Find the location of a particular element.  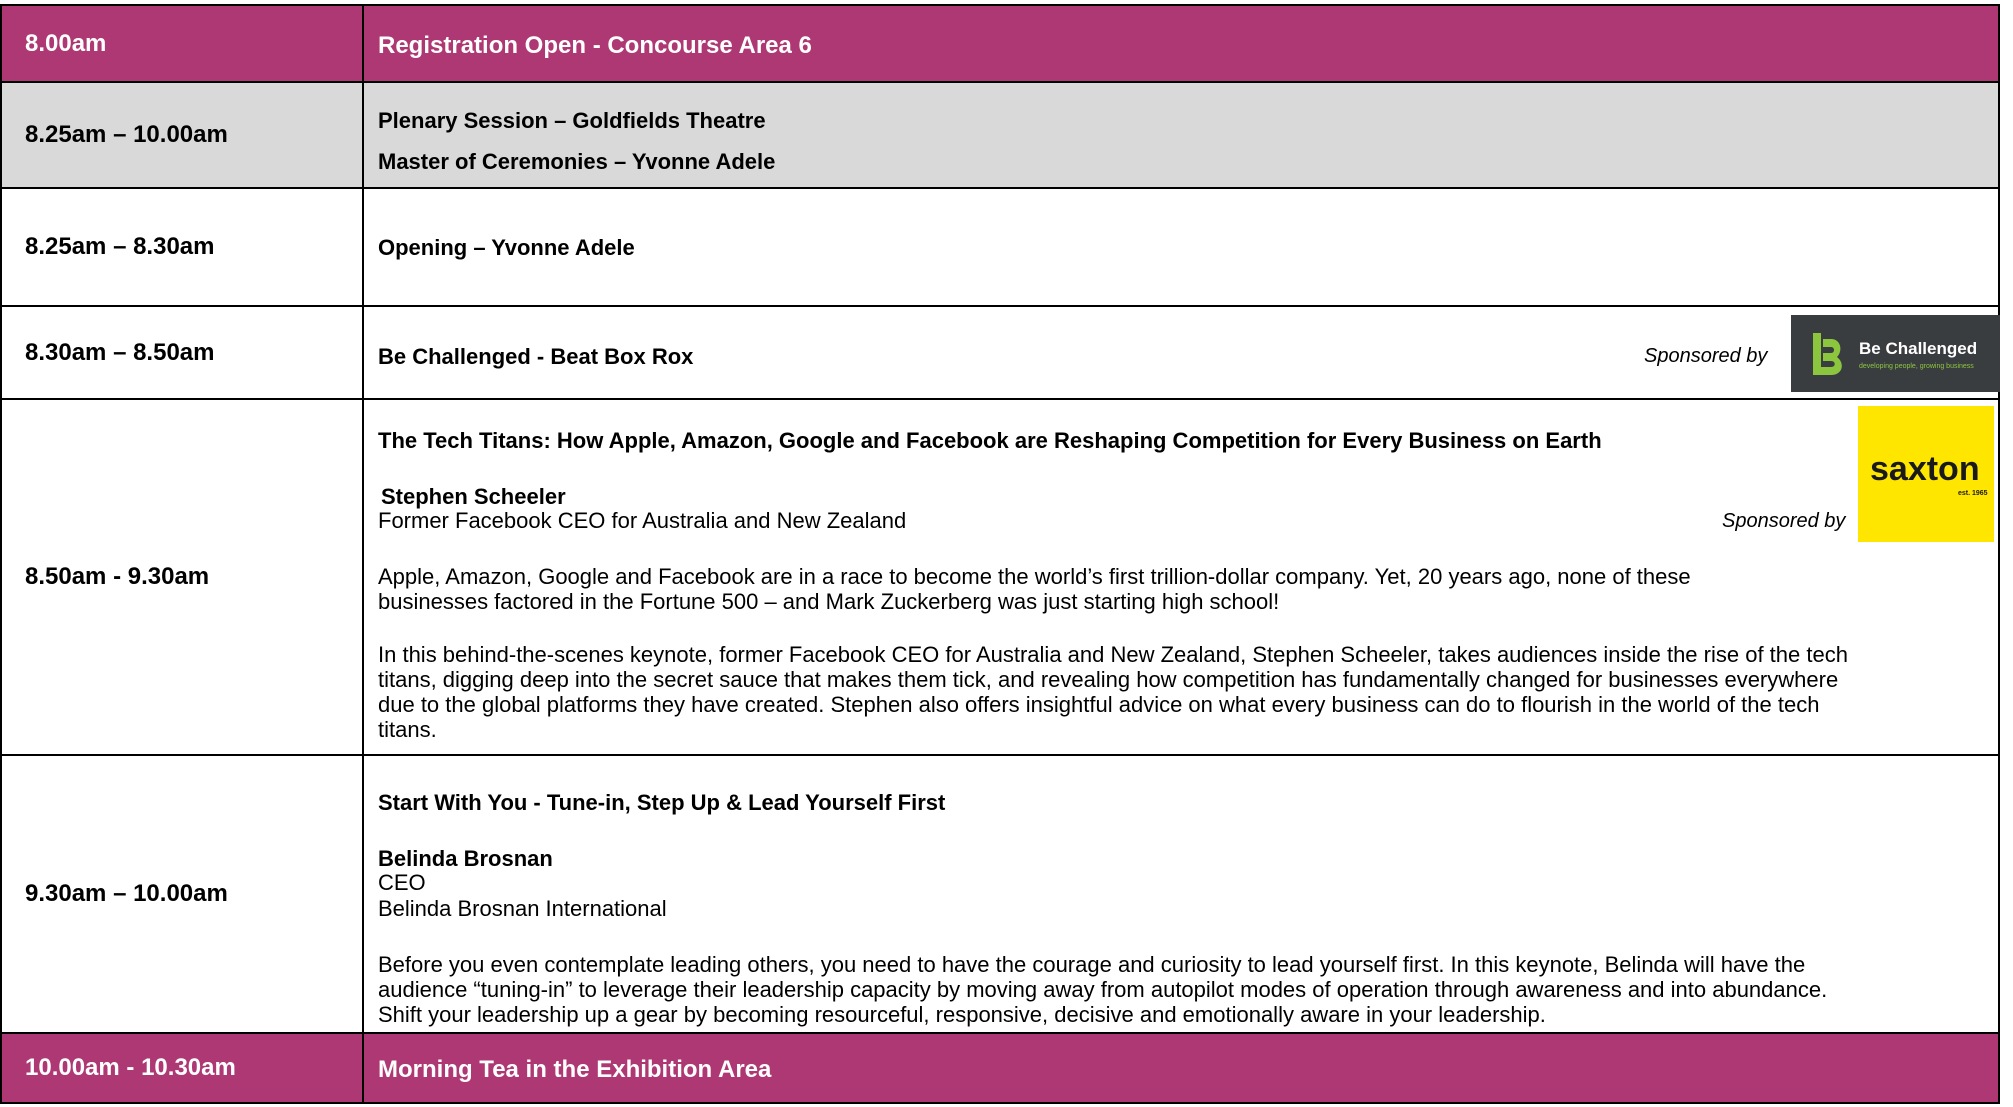

session-title: Plenary Session – Goldfields Theatre is located at coordinates (572, 120).